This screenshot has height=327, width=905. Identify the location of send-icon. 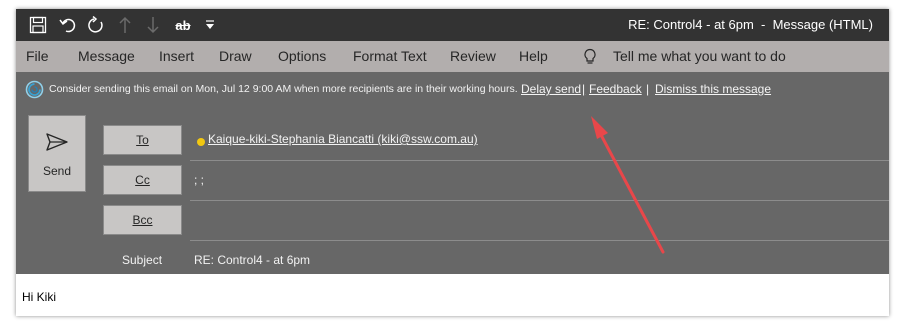
(57, 144).